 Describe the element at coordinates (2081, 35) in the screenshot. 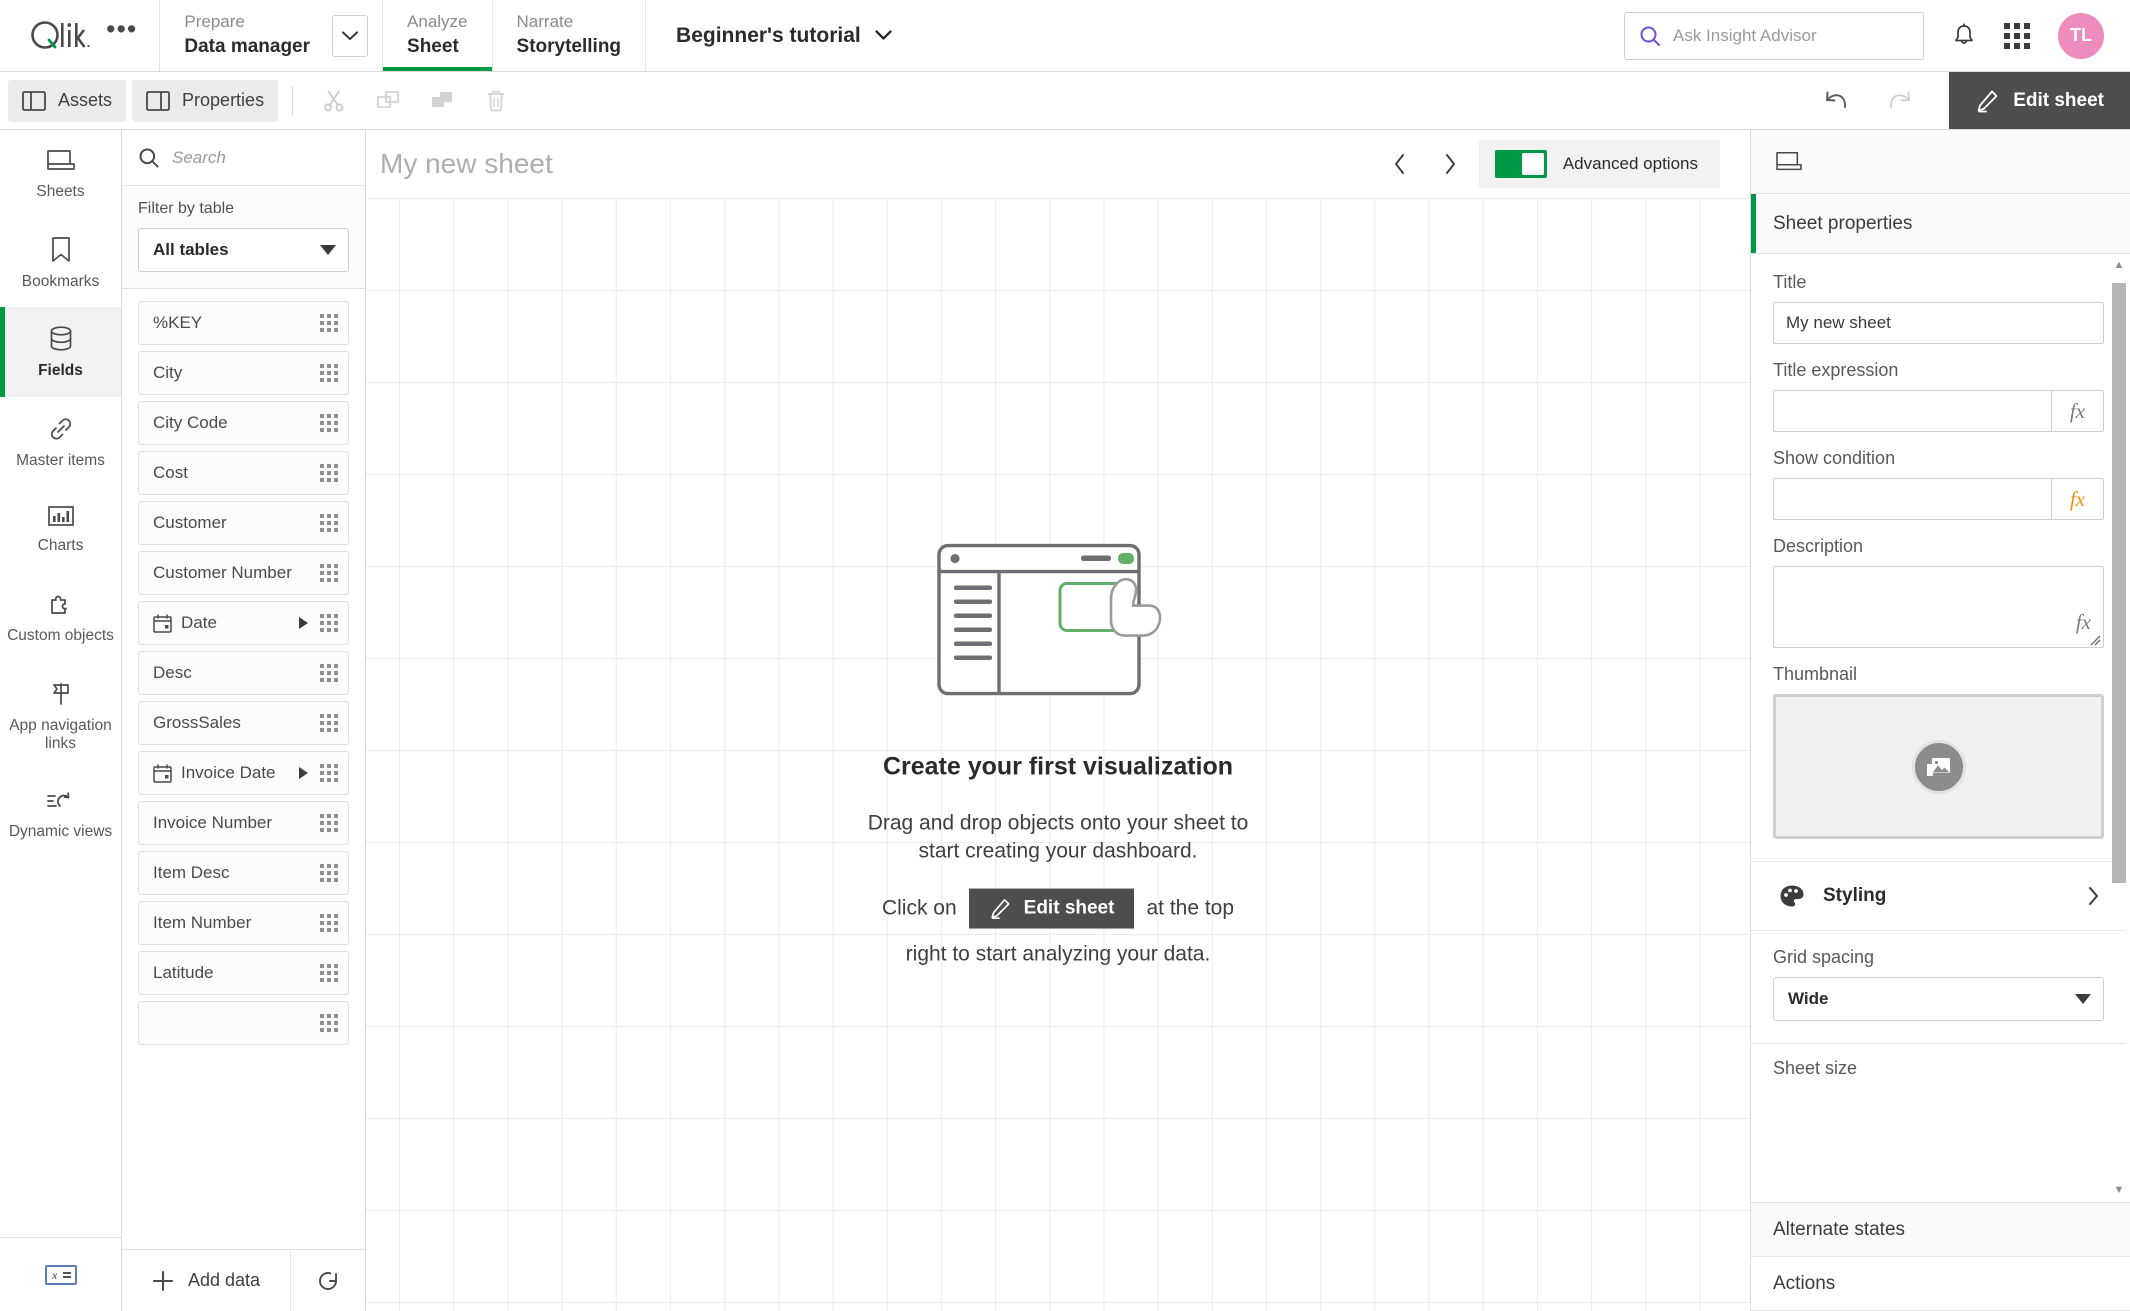

I see `avatar: TL` at that location.